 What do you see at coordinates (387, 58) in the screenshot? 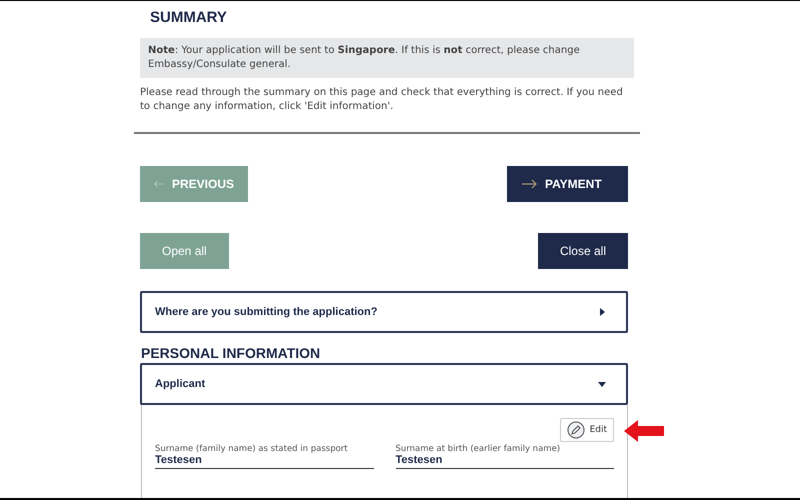
I see `note-box: Note: Your application will be sent to Singapore. If this is not correct, please change Embassy/Consulate general.` at bounding box center [387, 58].